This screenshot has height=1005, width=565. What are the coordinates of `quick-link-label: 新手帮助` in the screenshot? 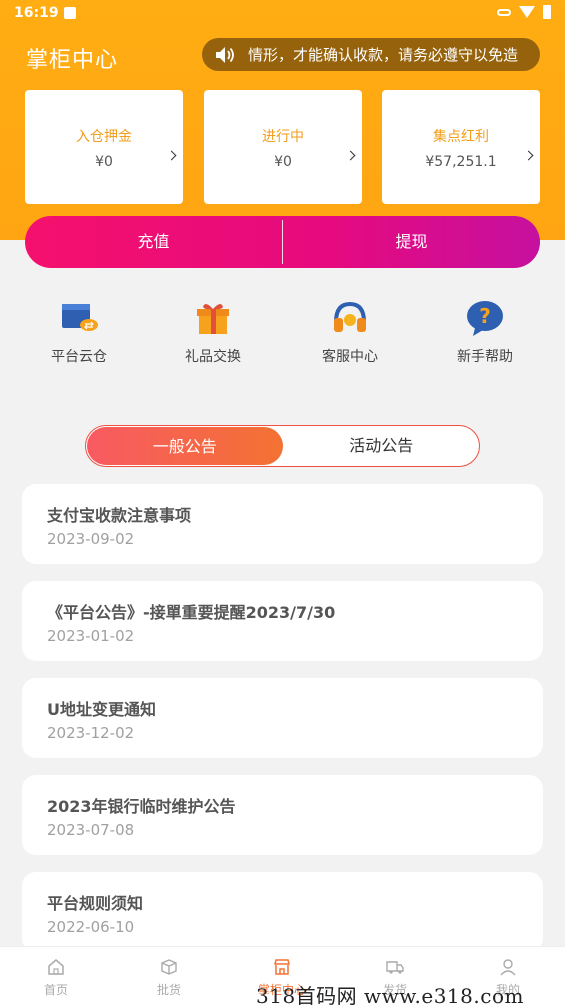 It's located at (485, 357).